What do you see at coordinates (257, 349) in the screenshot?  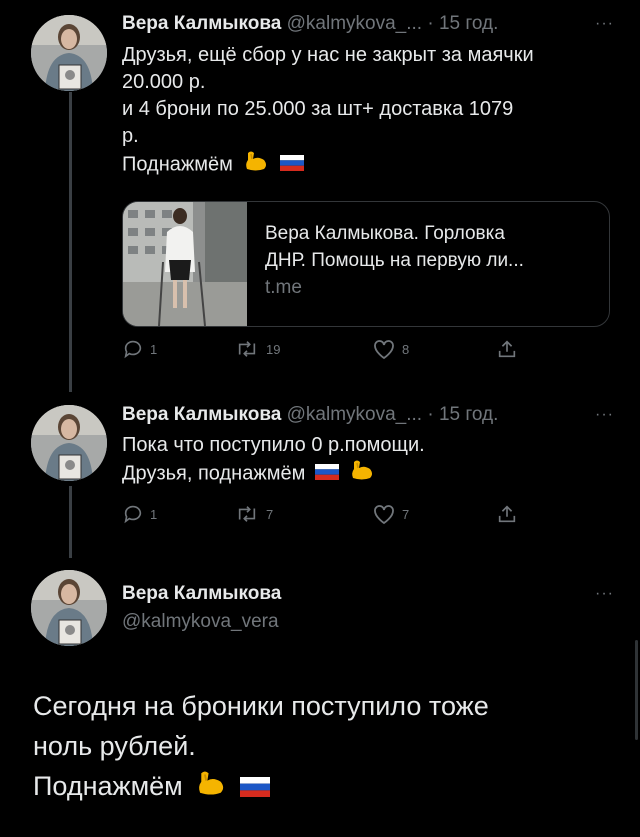 I see `retweet-button: 19` at bounding box center [257, 349].